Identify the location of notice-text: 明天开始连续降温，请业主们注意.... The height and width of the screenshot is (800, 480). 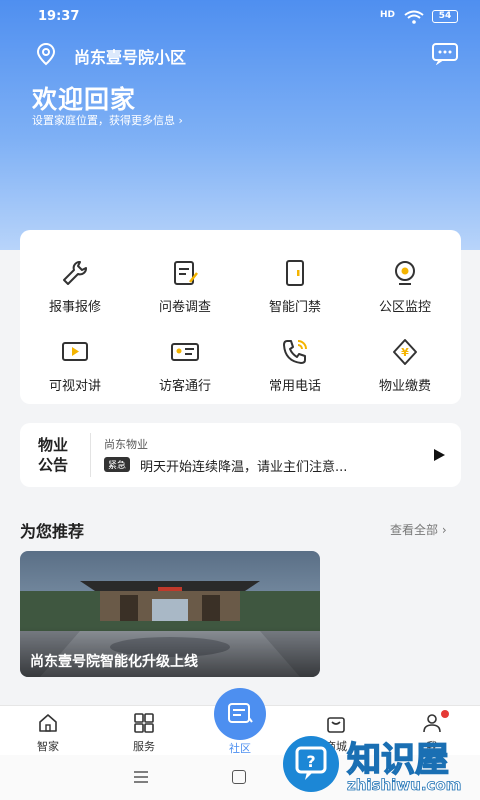
(243, 465).